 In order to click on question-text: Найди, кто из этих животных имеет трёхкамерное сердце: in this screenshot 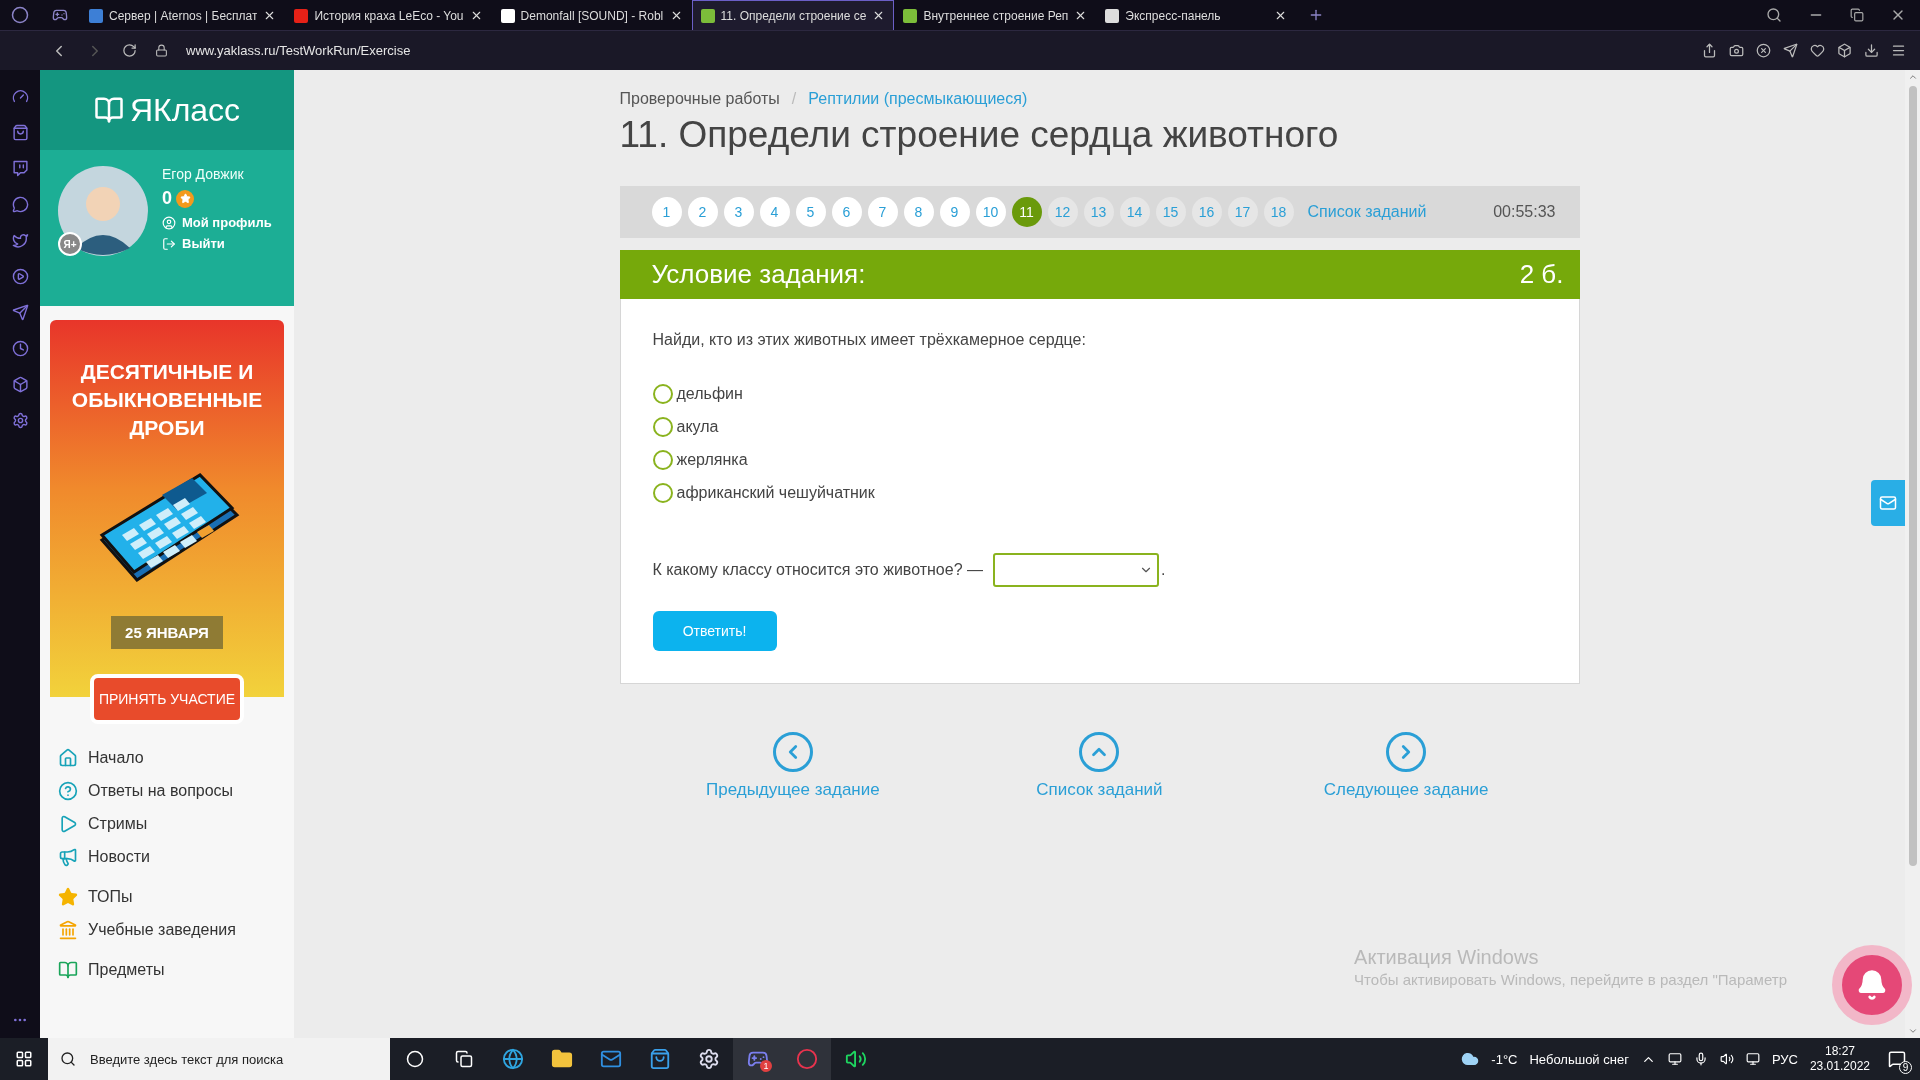, I will do `click(869, 340)`.